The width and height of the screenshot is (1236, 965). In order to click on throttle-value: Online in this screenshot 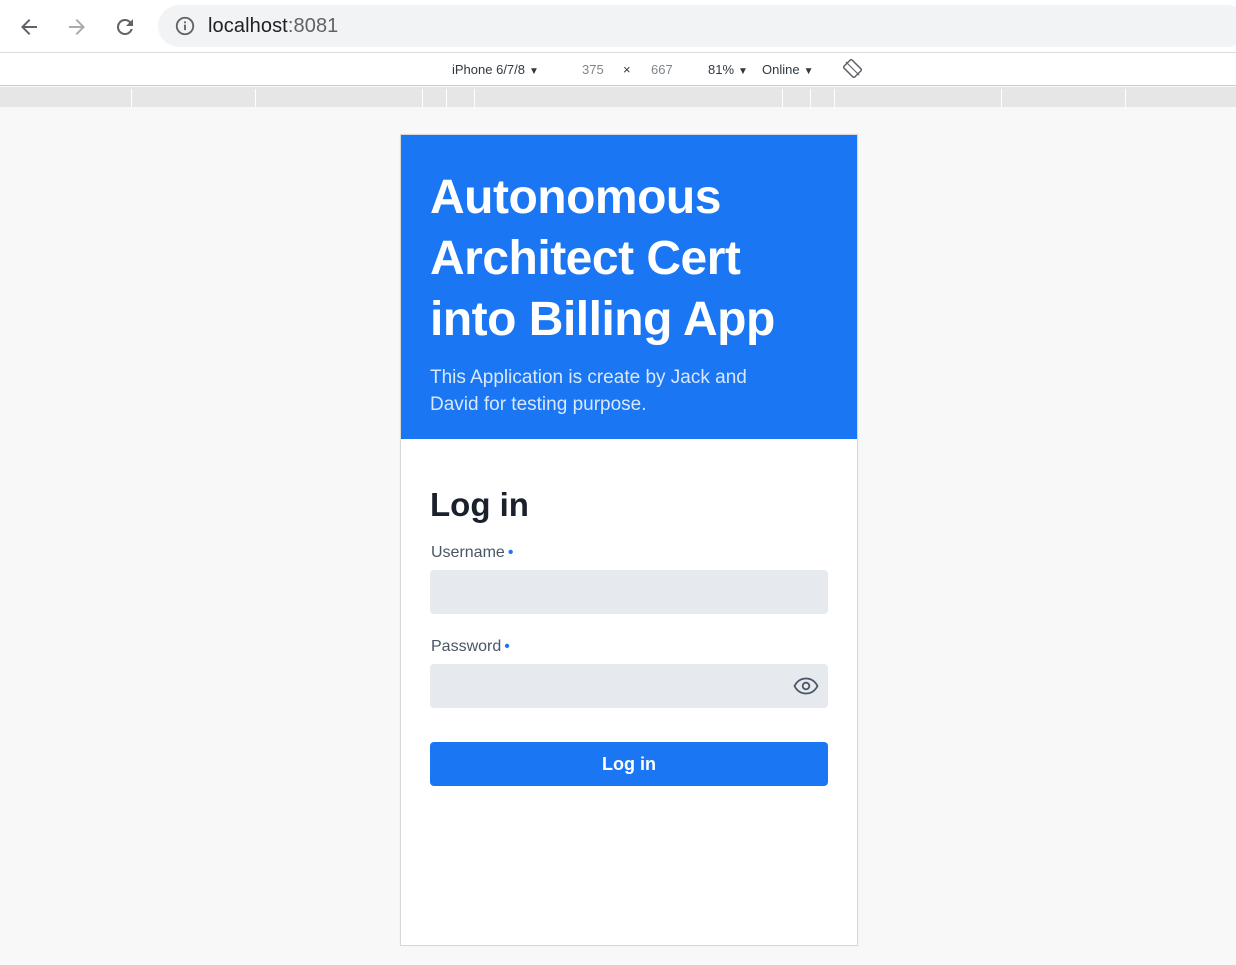, I will do `click(781, 69)`.